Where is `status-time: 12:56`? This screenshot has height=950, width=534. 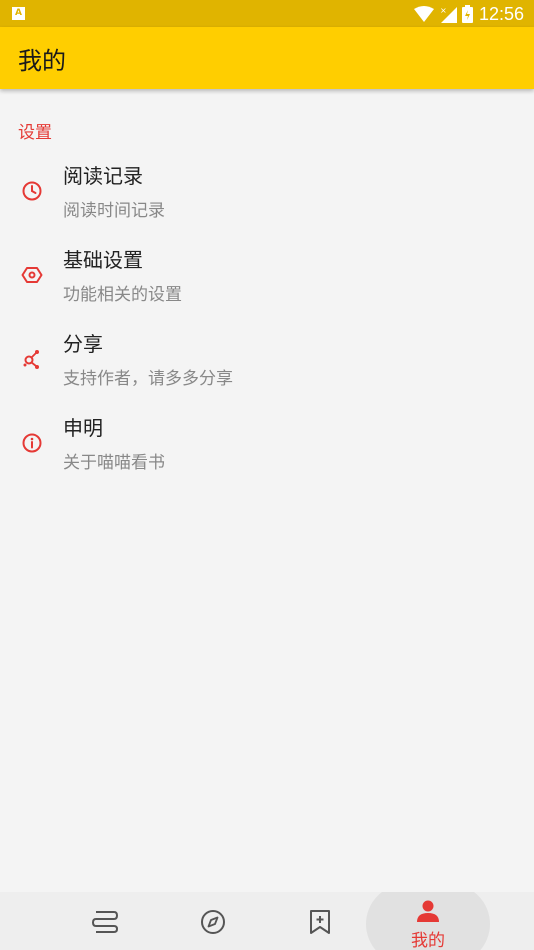 status-time: 12:56 is located at coordinates (501, 13).